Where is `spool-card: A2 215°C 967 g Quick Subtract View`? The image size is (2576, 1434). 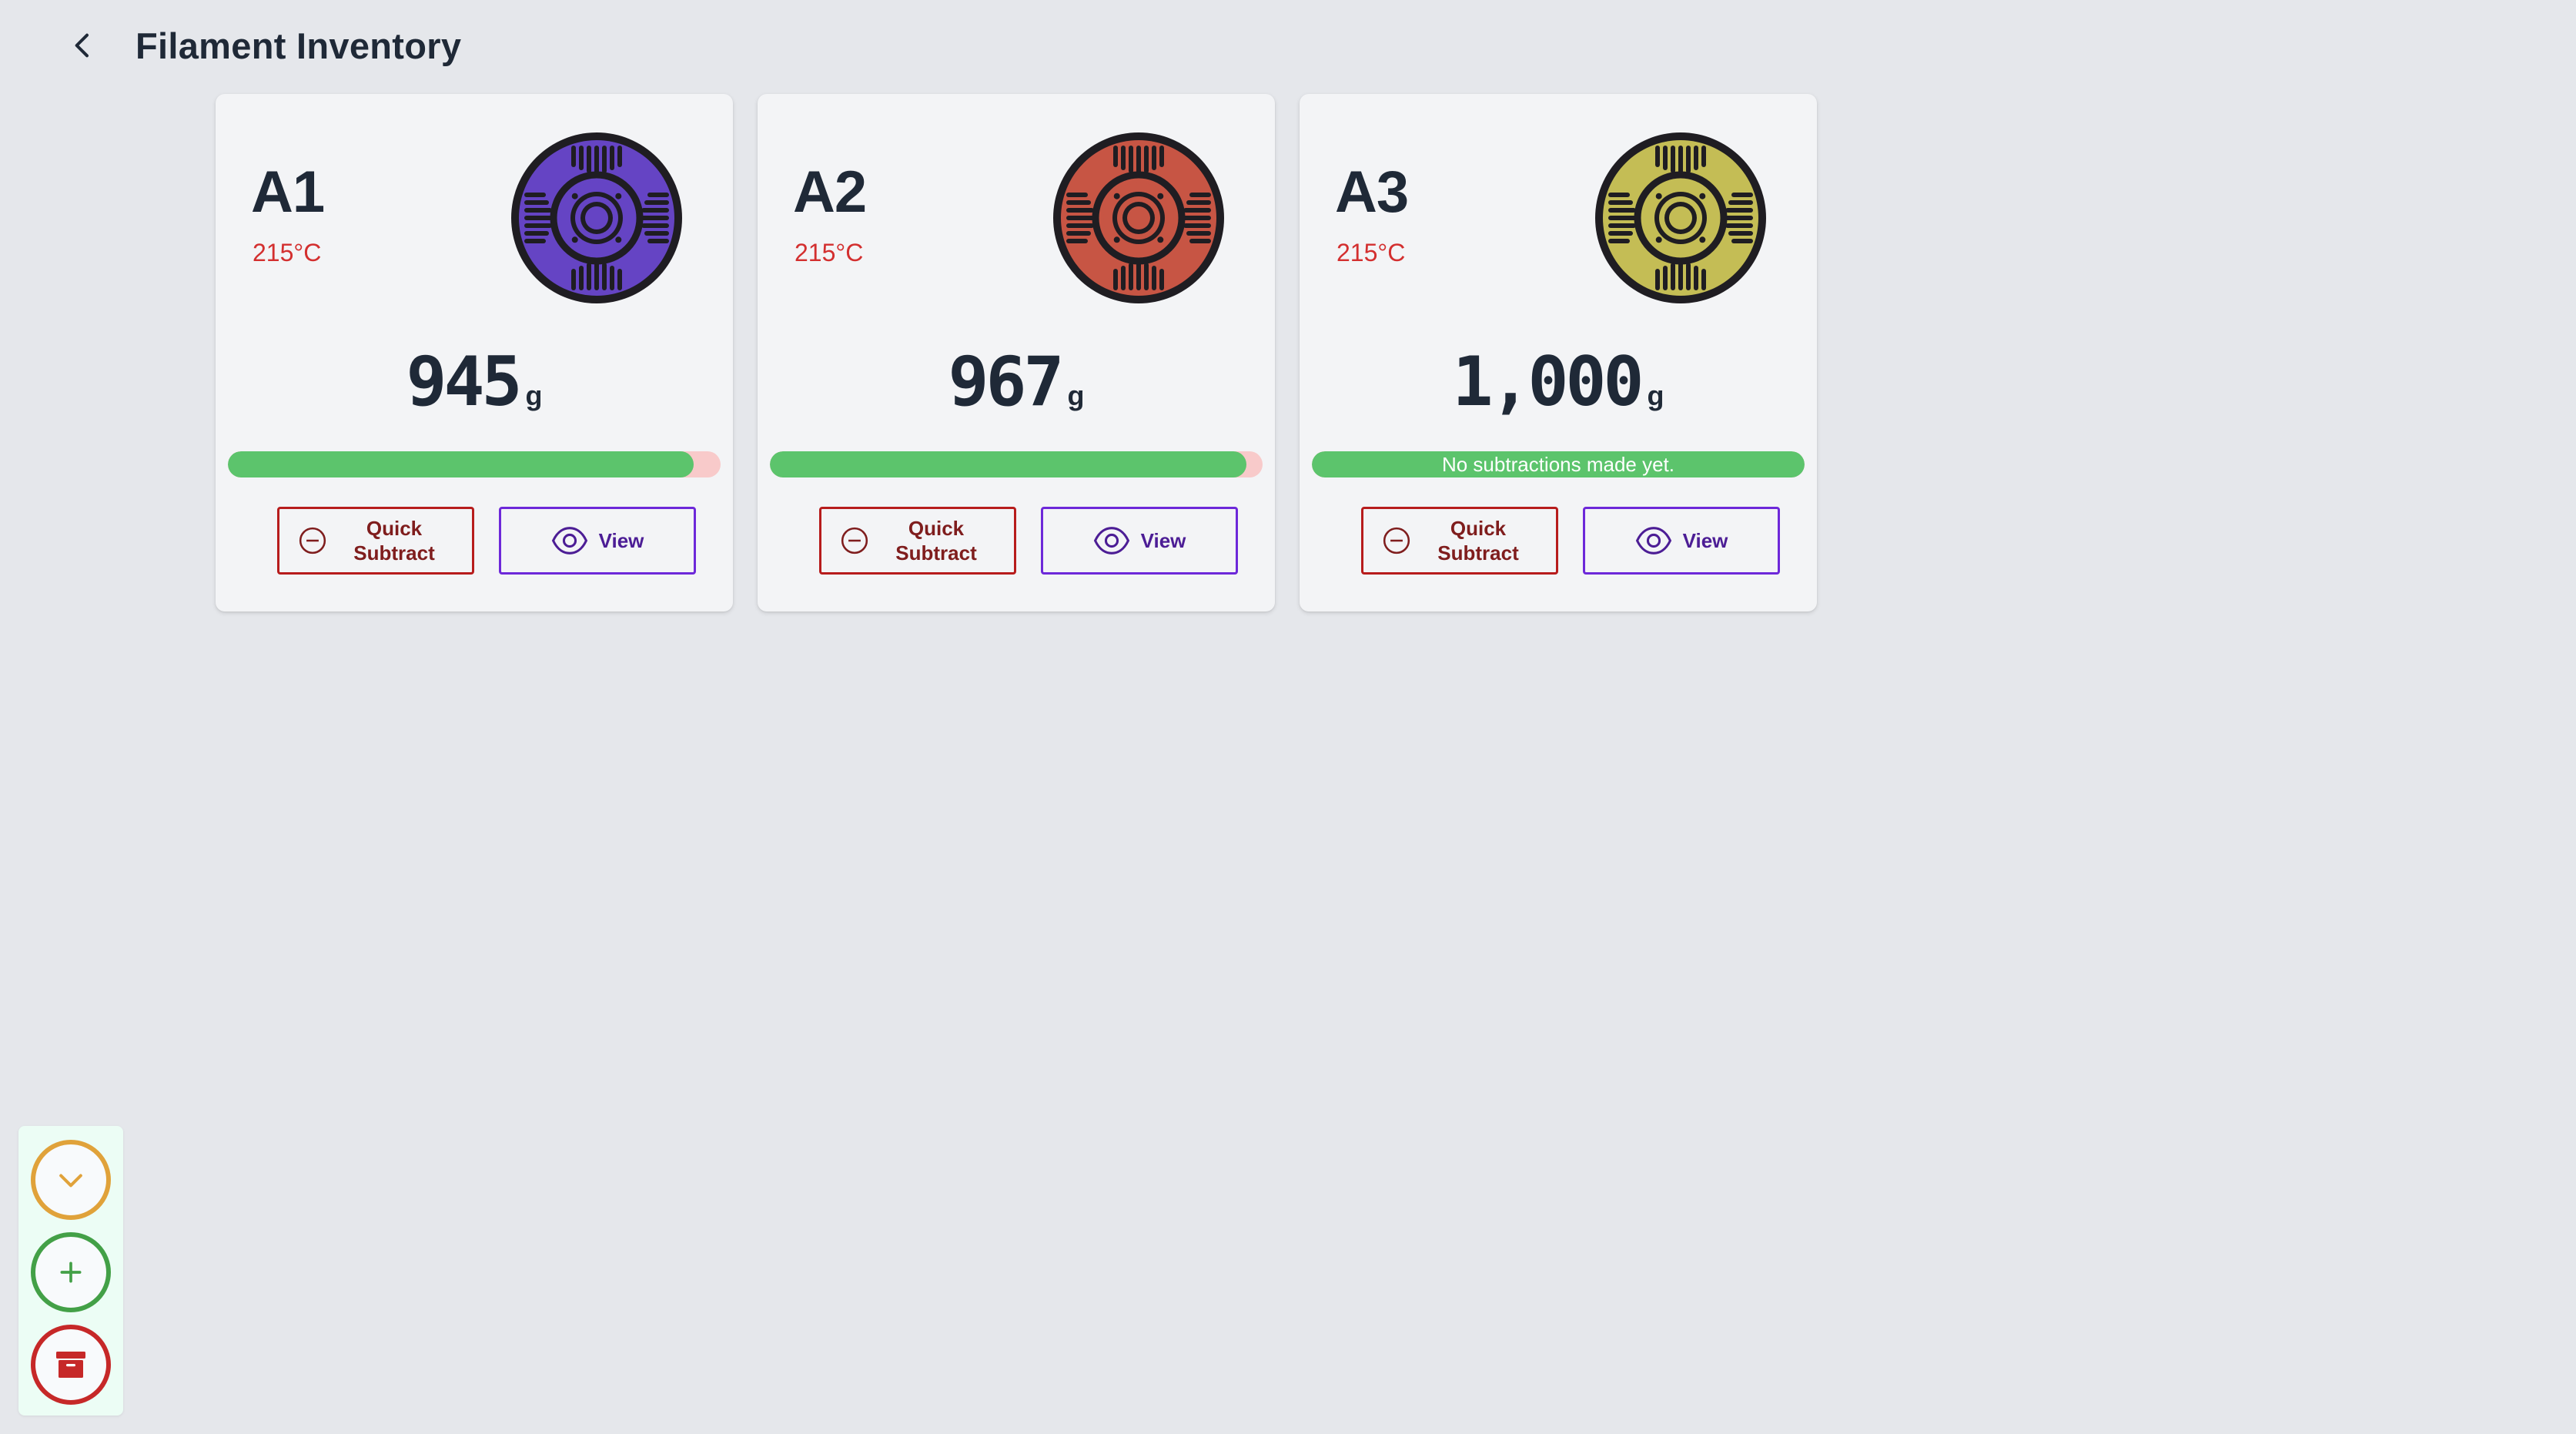 spool-card: A2 215°C 967 g Quick Subtract View is located at coordinates (1017, 352).